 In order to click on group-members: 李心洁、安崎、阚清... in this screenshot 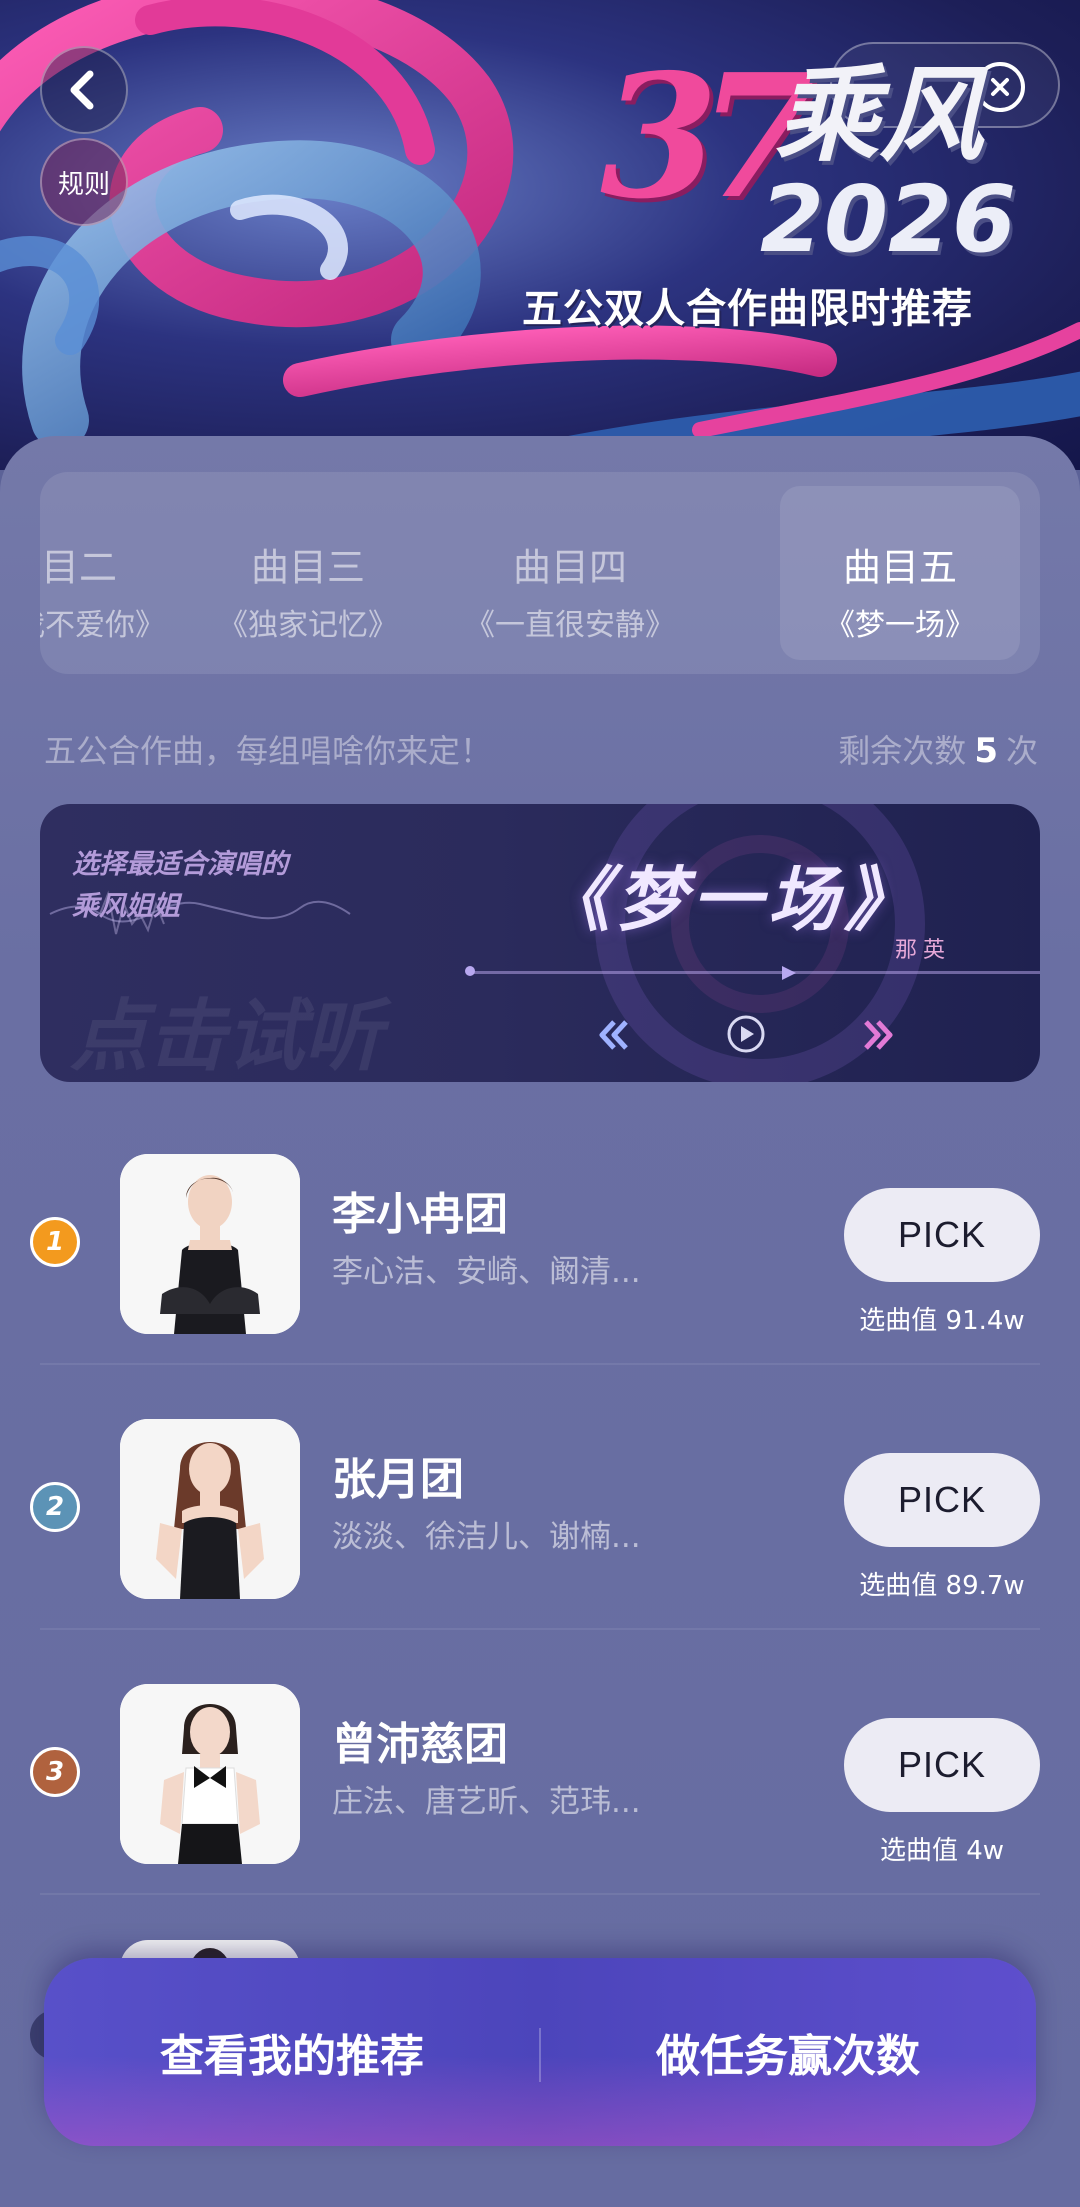, I will do `click(486, 1272)`.